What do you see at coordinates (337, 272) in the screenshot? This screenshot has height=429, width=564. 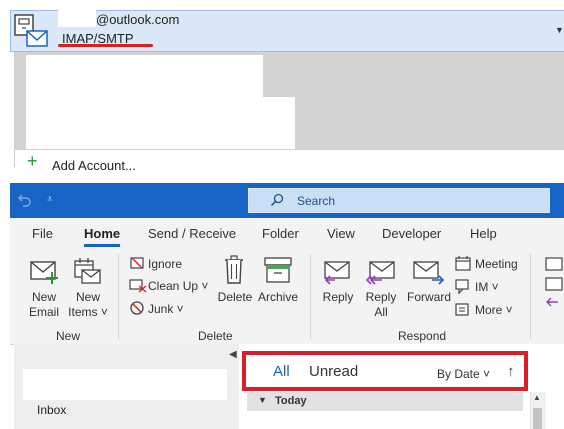 I see `reply-icon` at bounding box center [337, 272].